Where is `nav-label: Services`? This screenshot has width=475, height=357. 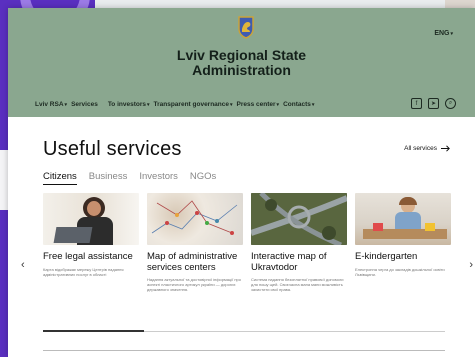
nav-label: Services is located at coordinates (84, 104).